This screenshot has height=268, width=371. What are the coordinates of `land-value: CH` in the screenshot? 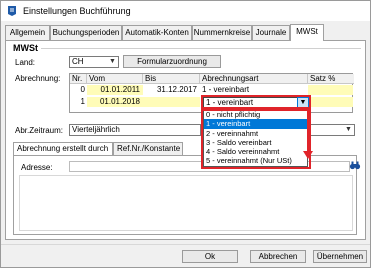 It's located at (78, 61).